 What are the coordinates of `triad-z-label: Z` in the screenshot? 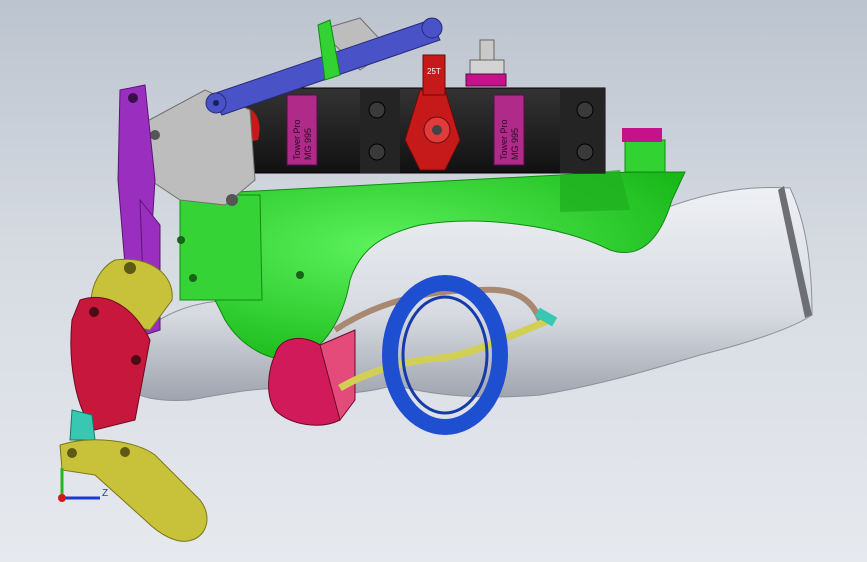 It's located at (105, 493).